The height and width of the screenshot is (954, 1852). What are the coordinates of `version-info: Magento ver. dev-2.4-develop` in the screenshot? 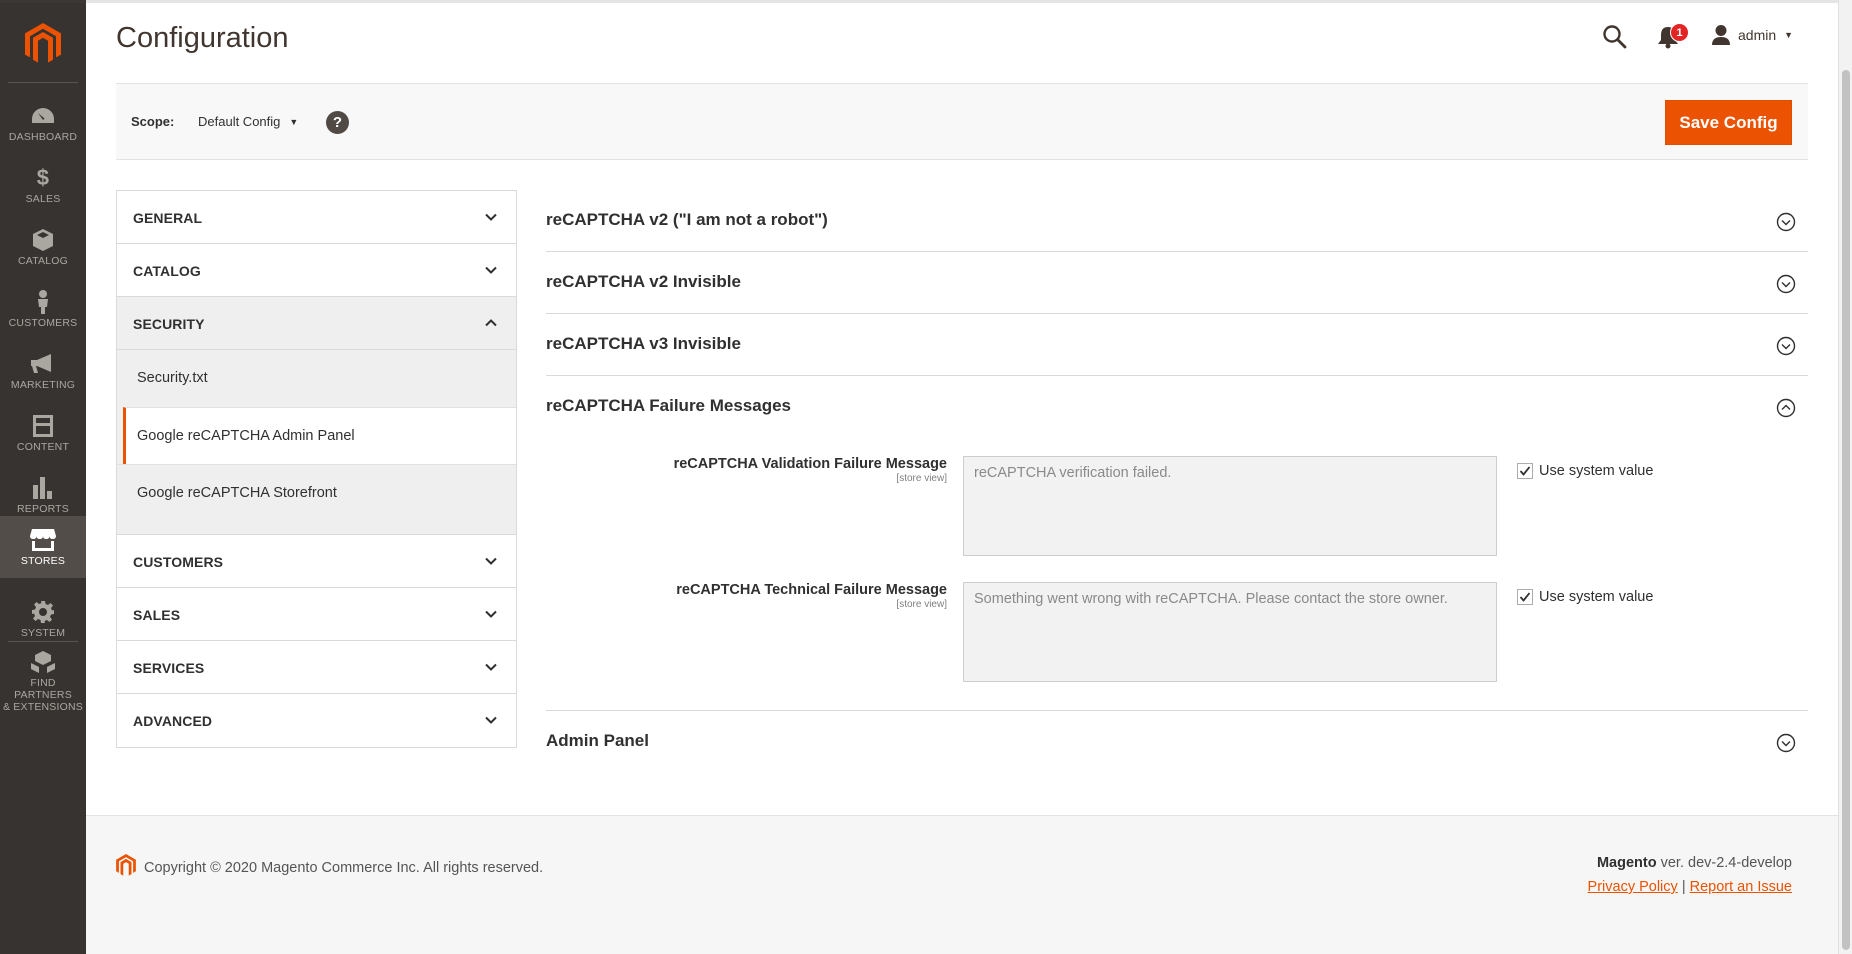 It's located at (1694, 863).